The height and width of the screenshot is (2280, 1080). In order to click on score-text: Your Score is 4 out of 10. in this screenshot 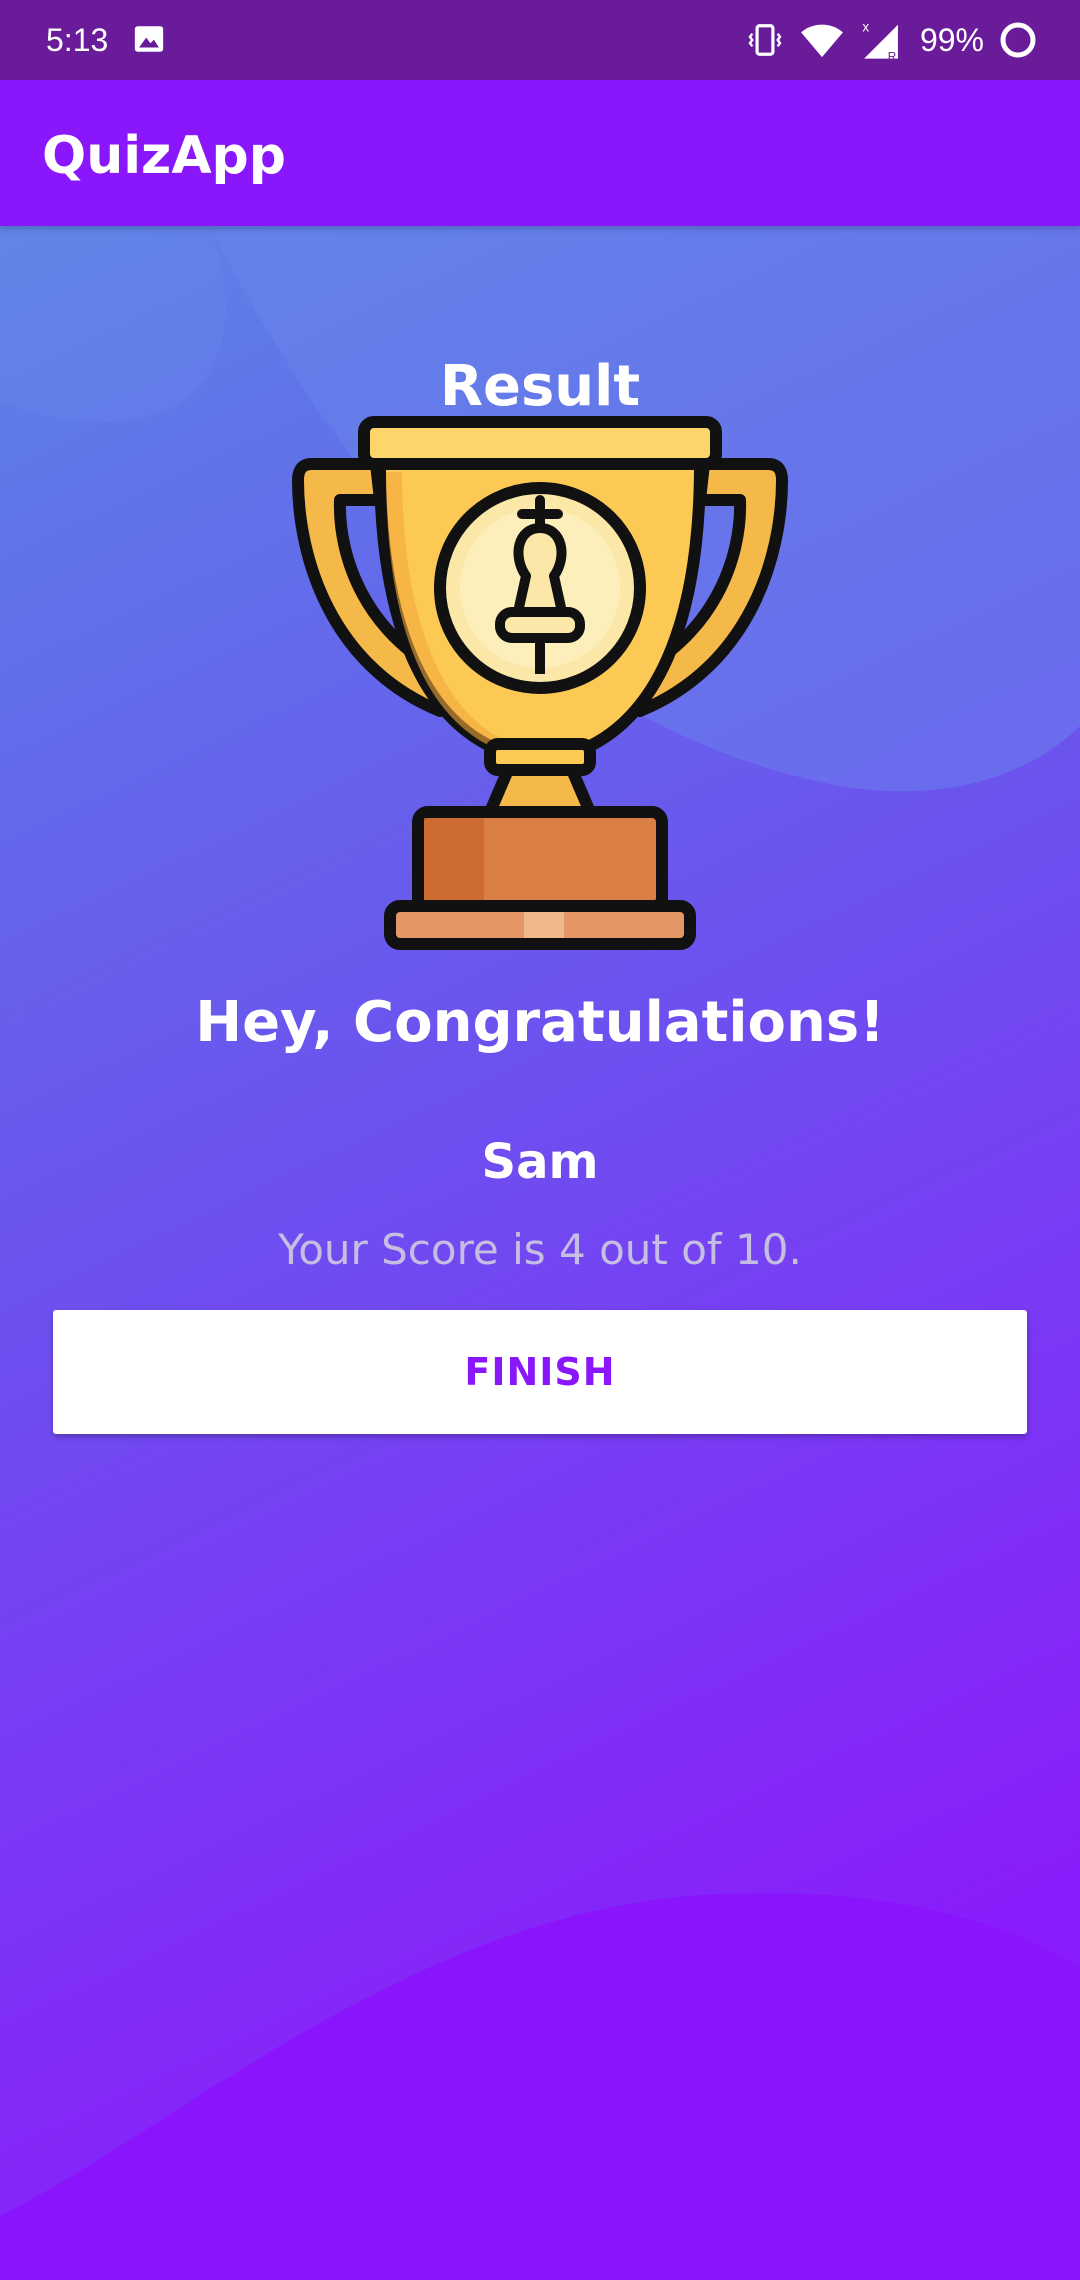, I will do `click(540, 1249)`.